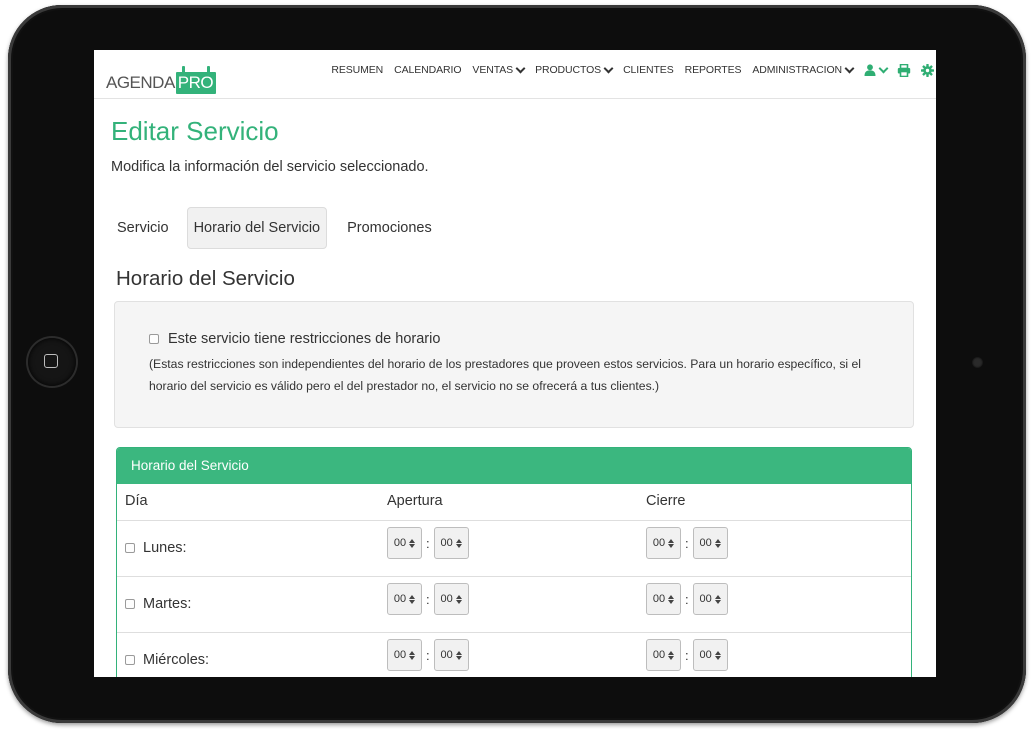 The height and width of the screenshot is (736, 1036). Describe the element at coordinates (415, 501) in the screenshot. I see `column-header-apertura: Apertura` at that location.